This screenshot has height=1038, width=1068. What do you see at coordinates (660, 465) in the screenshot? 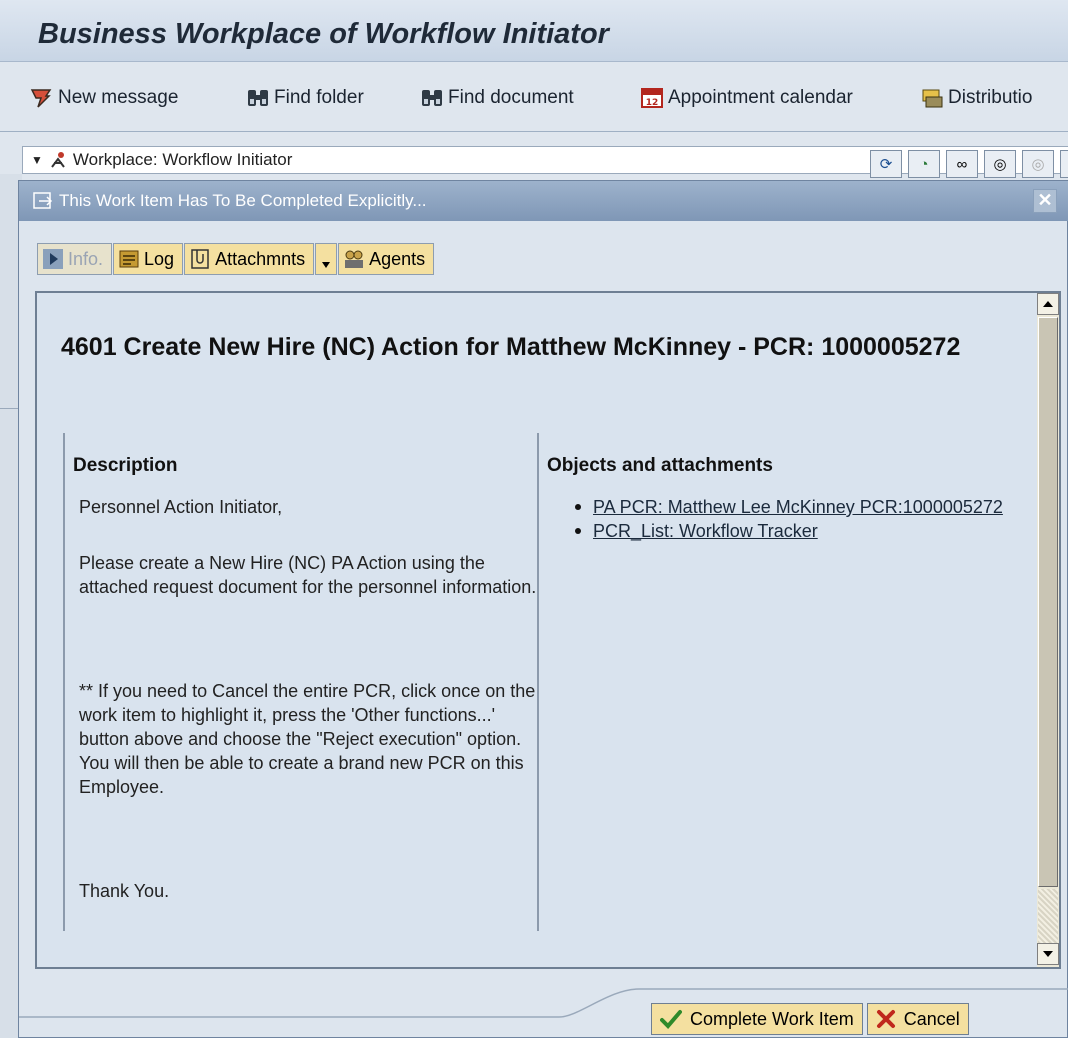
I see `objects-heading: Objects and attachments` at bounding box center [660, 465].